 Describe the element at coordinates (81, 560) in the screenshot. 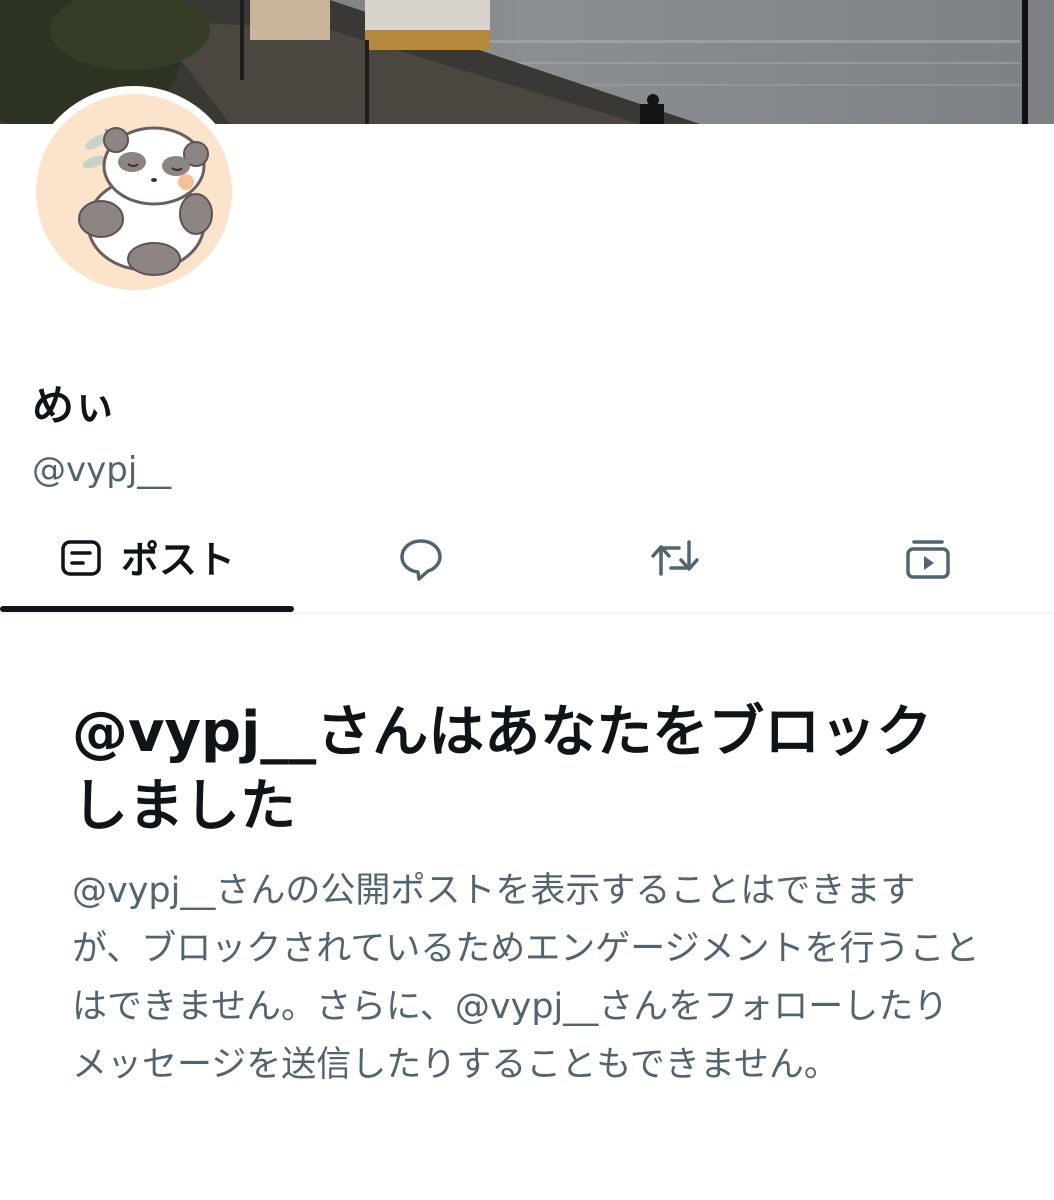

I see `posts-icon` at that location.